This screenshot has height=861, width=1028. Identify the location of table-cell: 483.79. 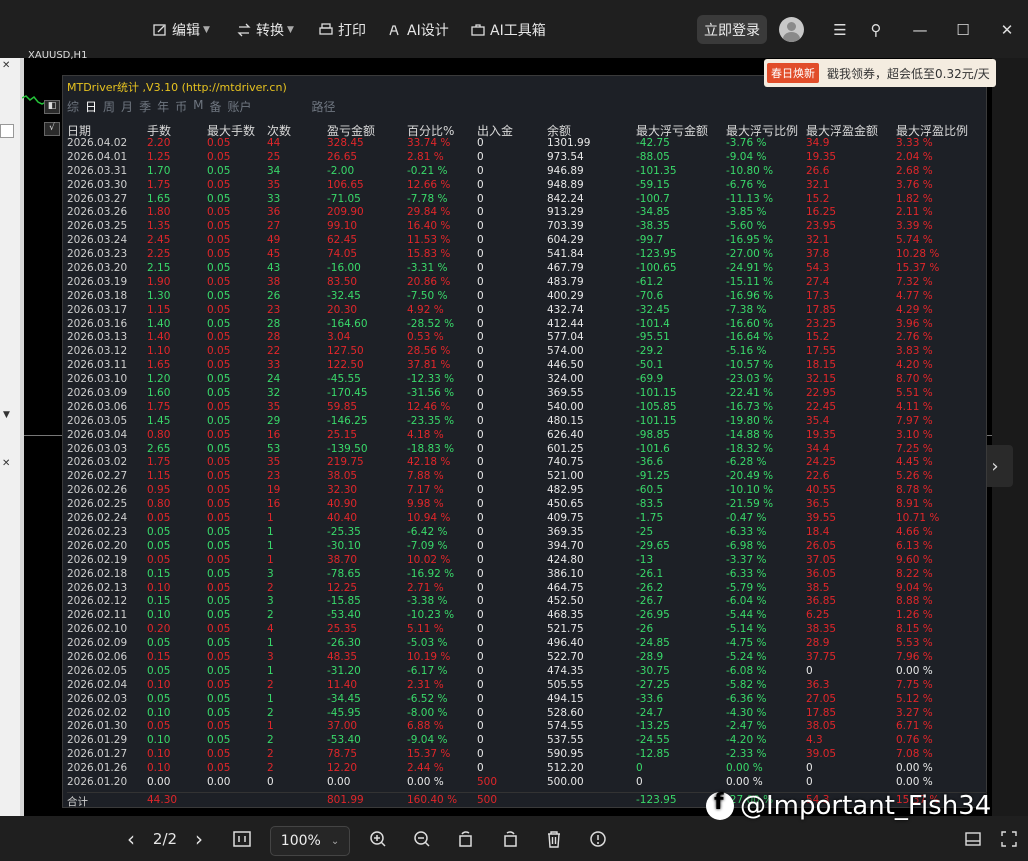
(565, 281).